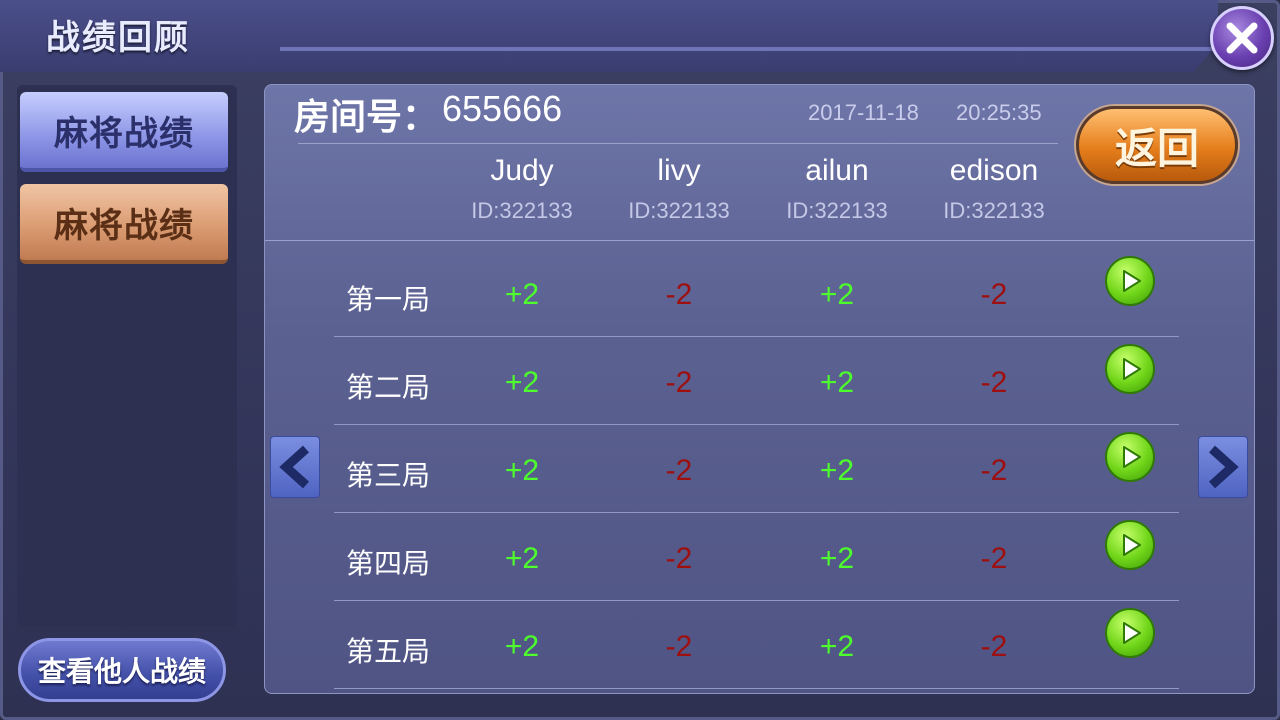  What do you see at coordinates (863, 112) in the screenshot?
I see `record-date: 2017-11-18` at bounding box center [863, 112].